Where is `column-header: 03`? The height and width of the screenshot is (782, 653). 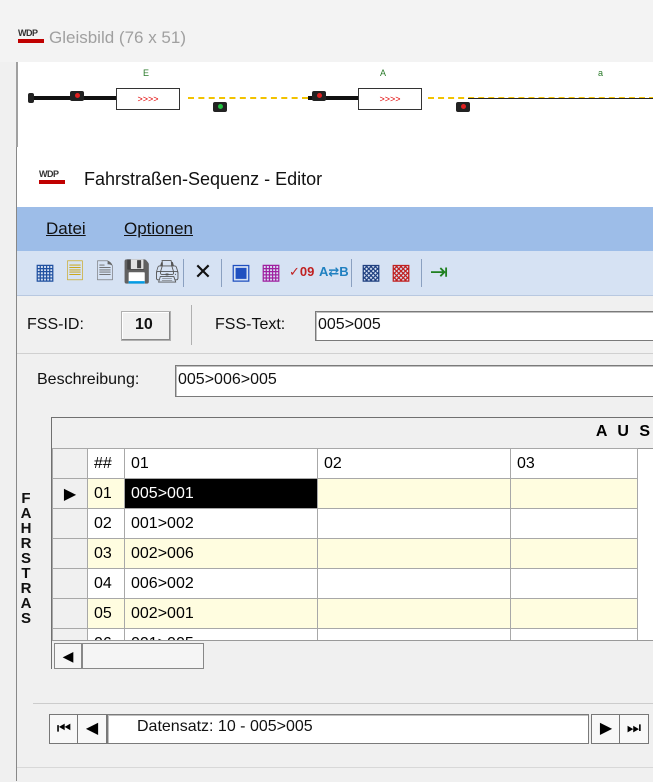
column-header: 03 is located at coordinates (574, 463).